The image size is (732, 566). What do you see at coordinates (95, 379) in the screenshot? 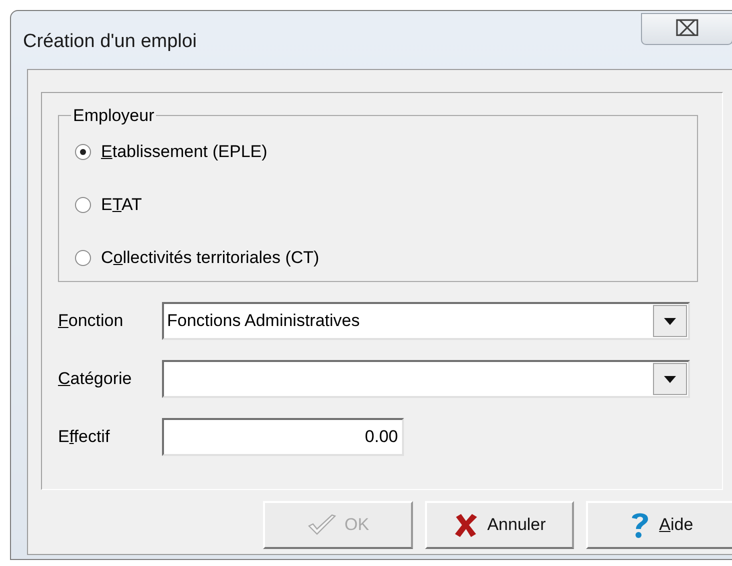
I see `field-label: Catégorie` at bounding box center [95, 379].